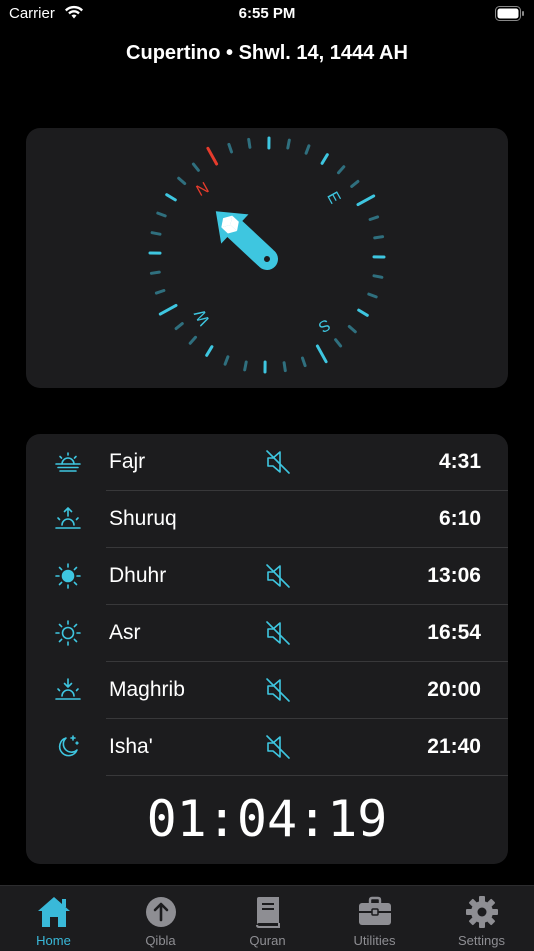  I want to click on sunset-arrow-down-icon, so click(68, 690).